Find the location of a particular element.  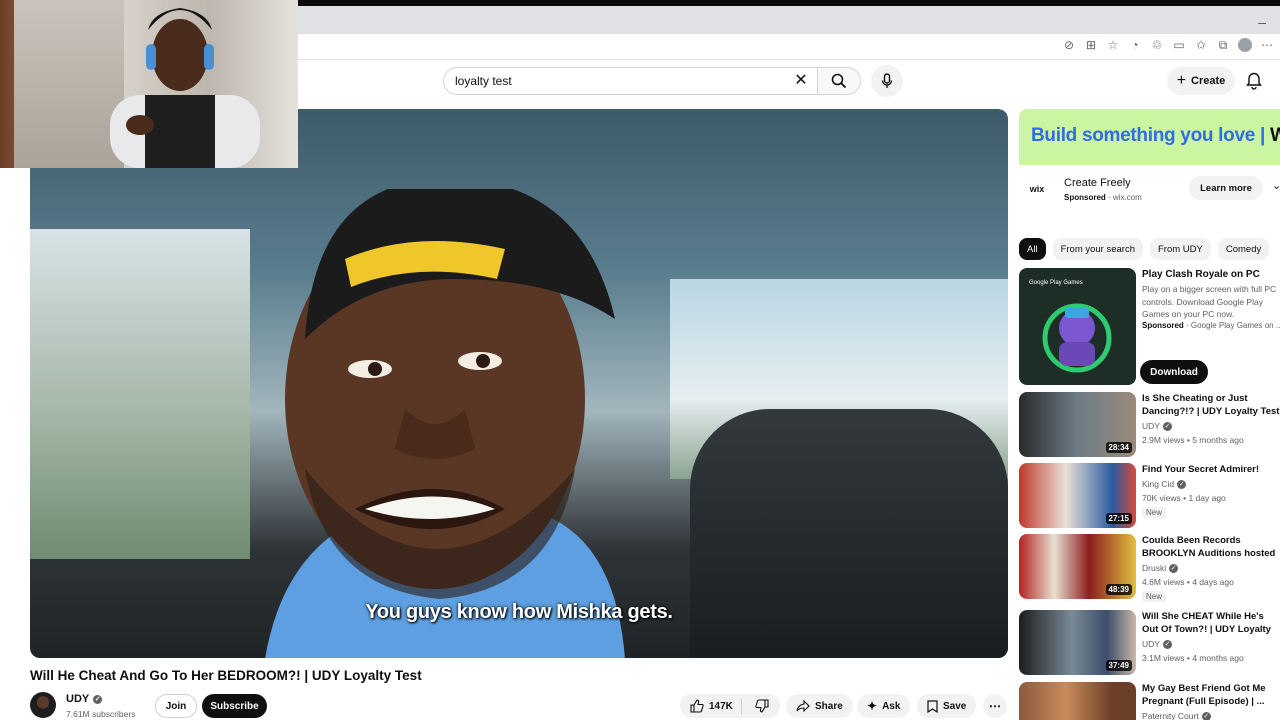

ask-label: Ask is located at coordinates (891, 706).